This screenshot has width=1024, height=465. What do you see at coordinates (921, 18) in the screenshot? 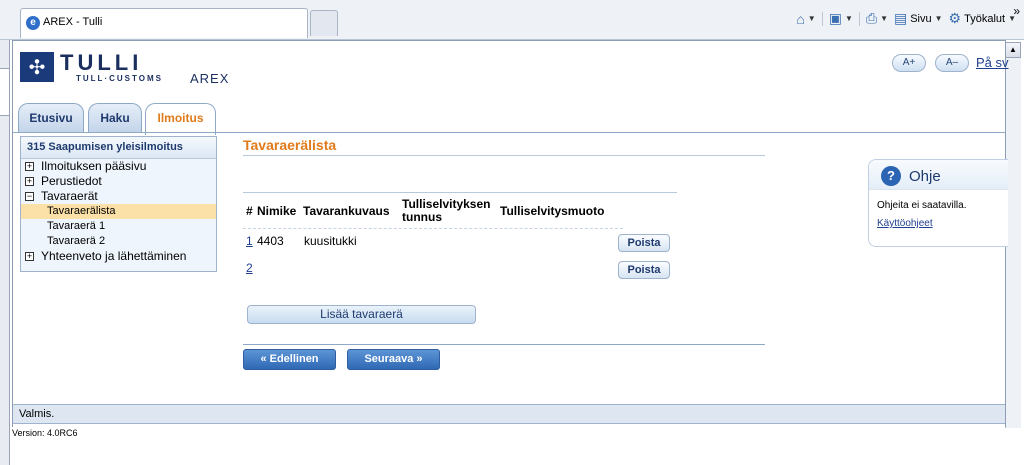
I see `page-menu-label: Sivu` at bounding box center [921, 18].